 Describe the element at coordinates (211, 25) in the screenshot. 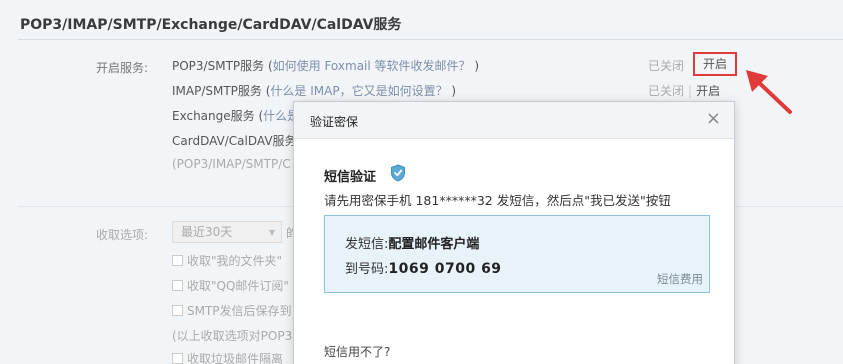

I see `section-title: POP3/IMAP/SMTP/Exchange/CardDAV/CalDAV服务` at that location.